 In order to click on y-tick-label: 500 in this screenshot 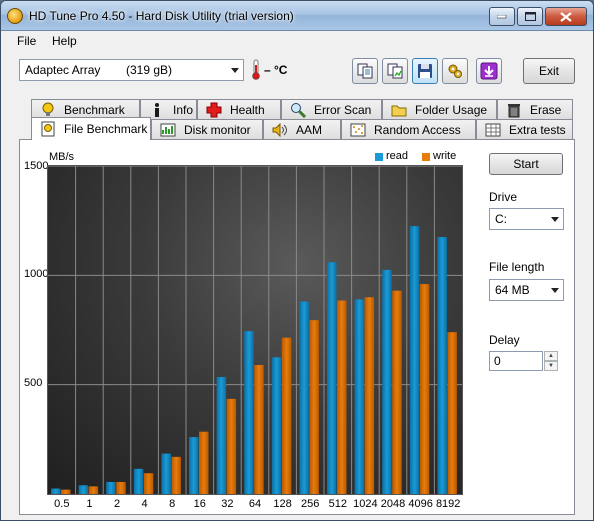, I will do `click(33, 383)`.